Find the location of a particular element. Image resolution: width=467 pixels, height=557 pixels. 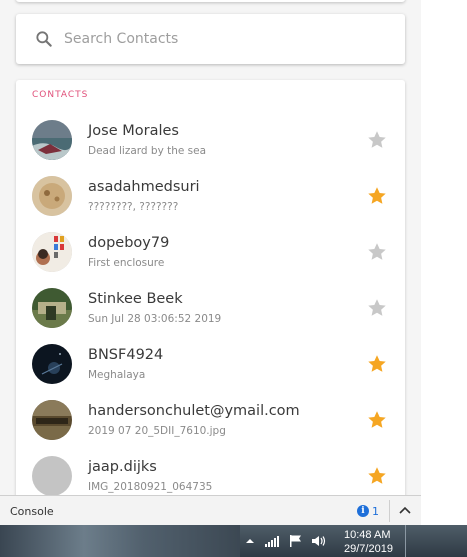

network-signal-icon is located at coordinates (272, 541).